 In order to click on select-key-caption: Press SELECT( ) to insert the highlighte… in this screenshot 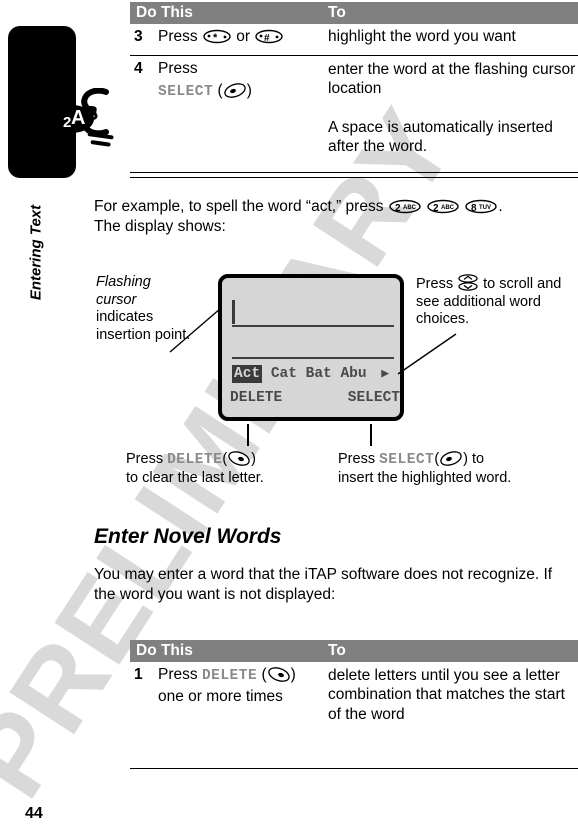, I will do `click(458, 468)`.